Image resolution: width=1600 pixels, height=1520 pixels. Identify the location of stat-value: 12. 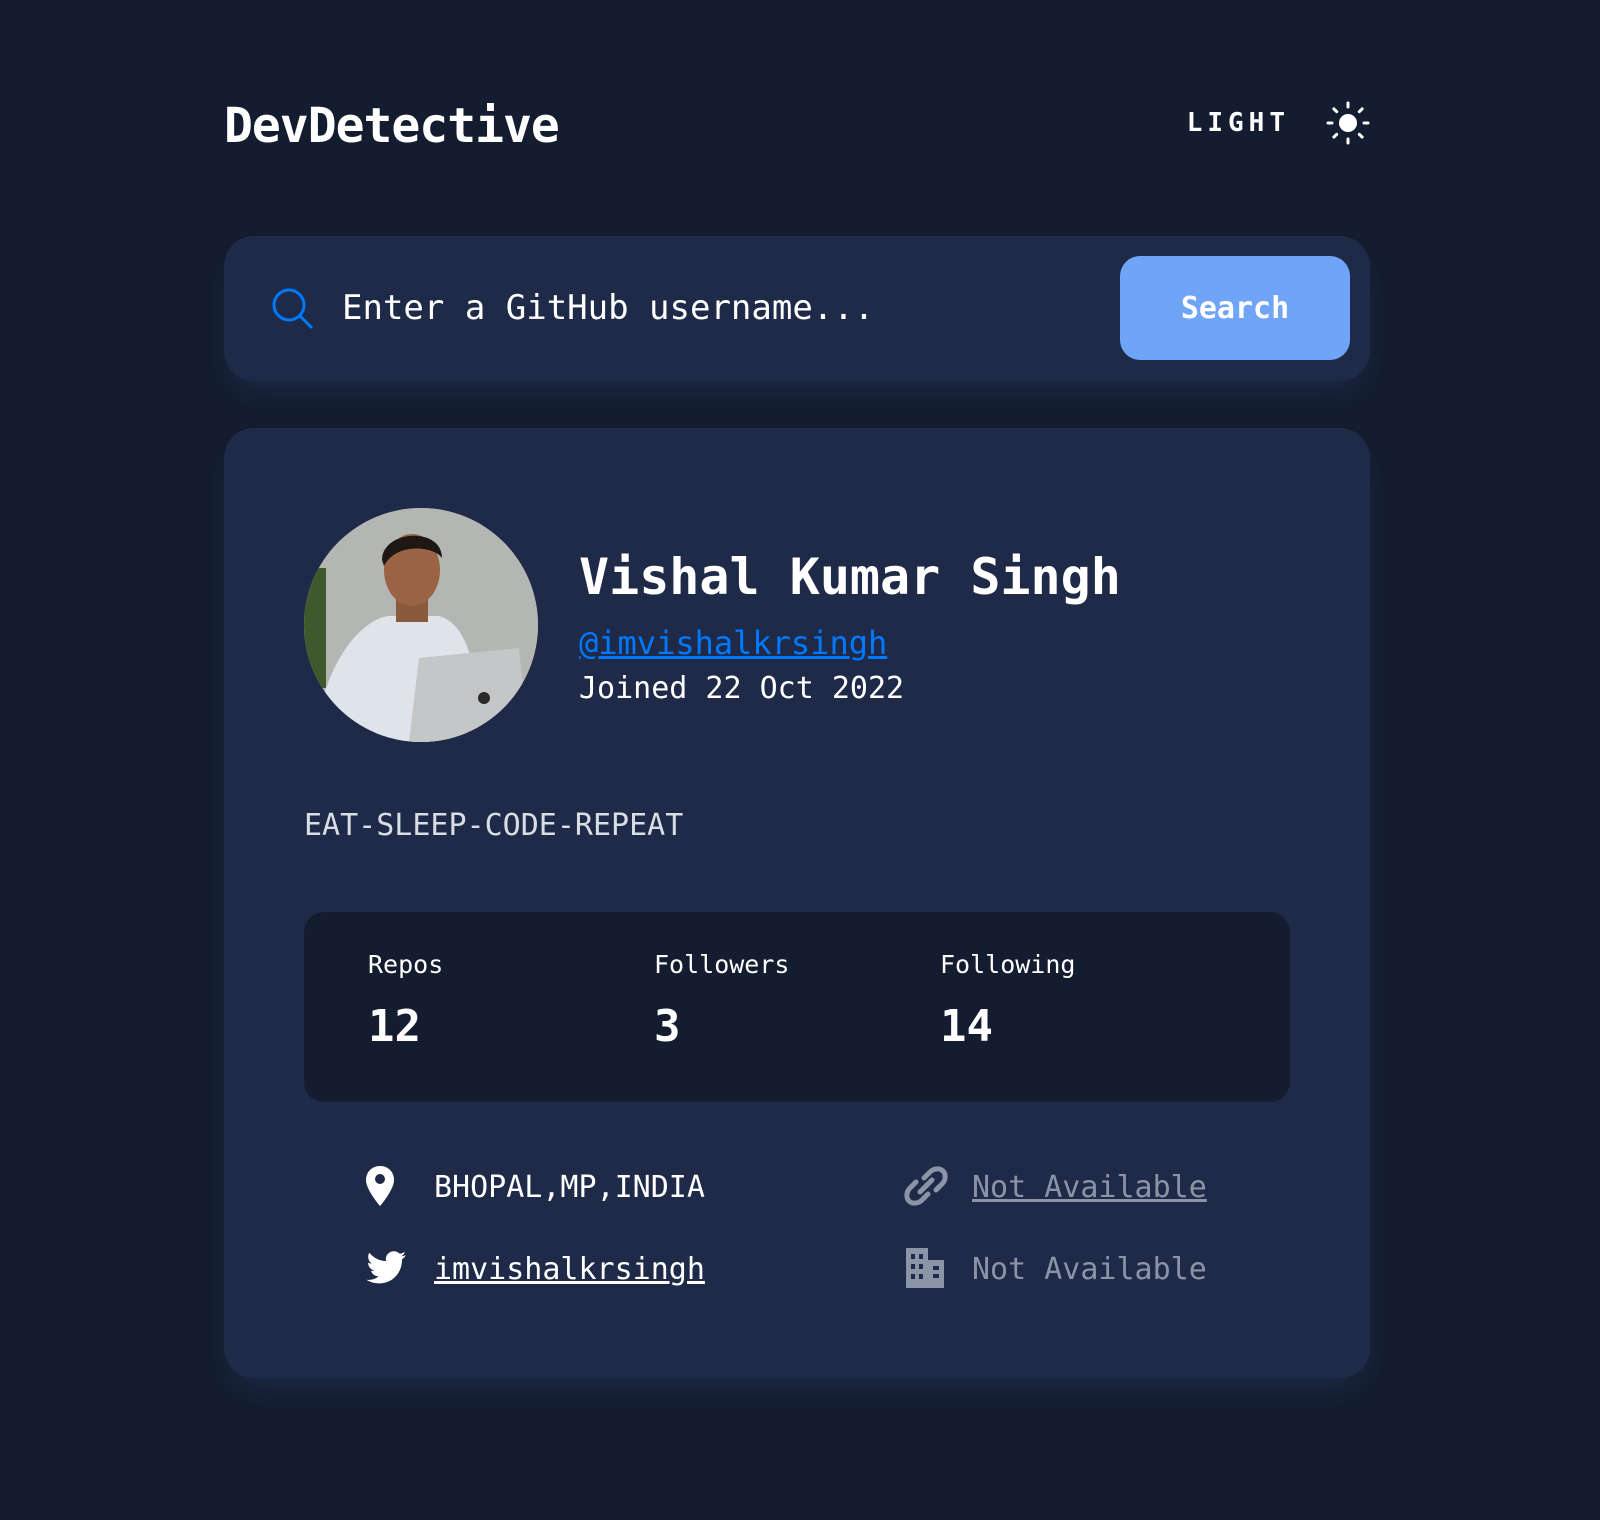
(394, 1026).